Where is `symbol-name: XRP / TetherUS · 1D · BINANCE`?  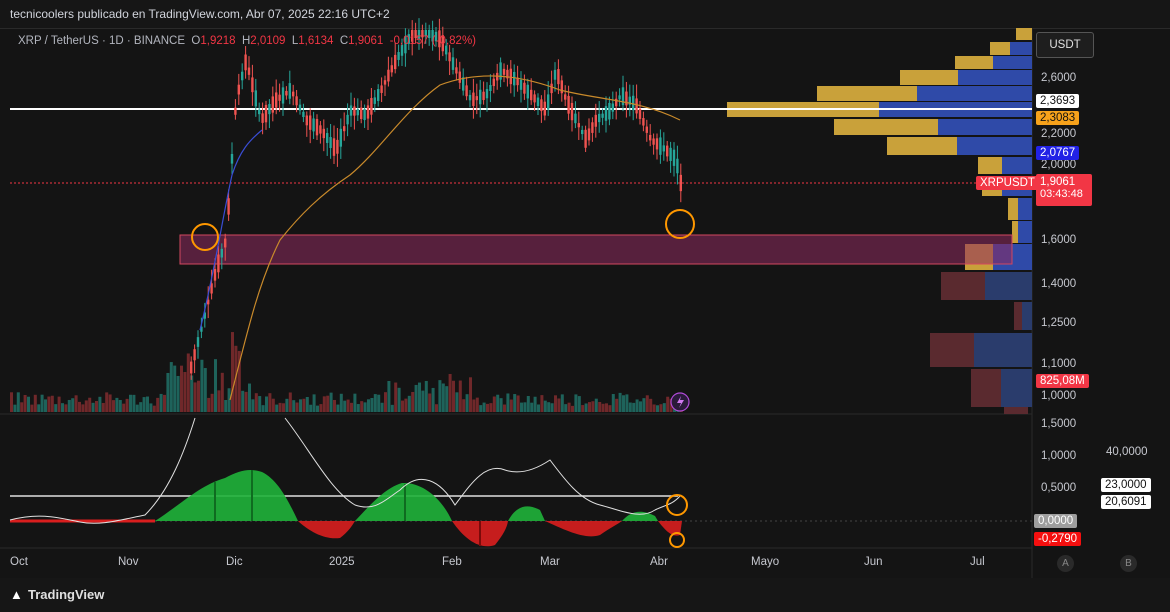 symbol-name: XRP / TetherUS · 1D · BINANCE is located at coordinates (102, 41).